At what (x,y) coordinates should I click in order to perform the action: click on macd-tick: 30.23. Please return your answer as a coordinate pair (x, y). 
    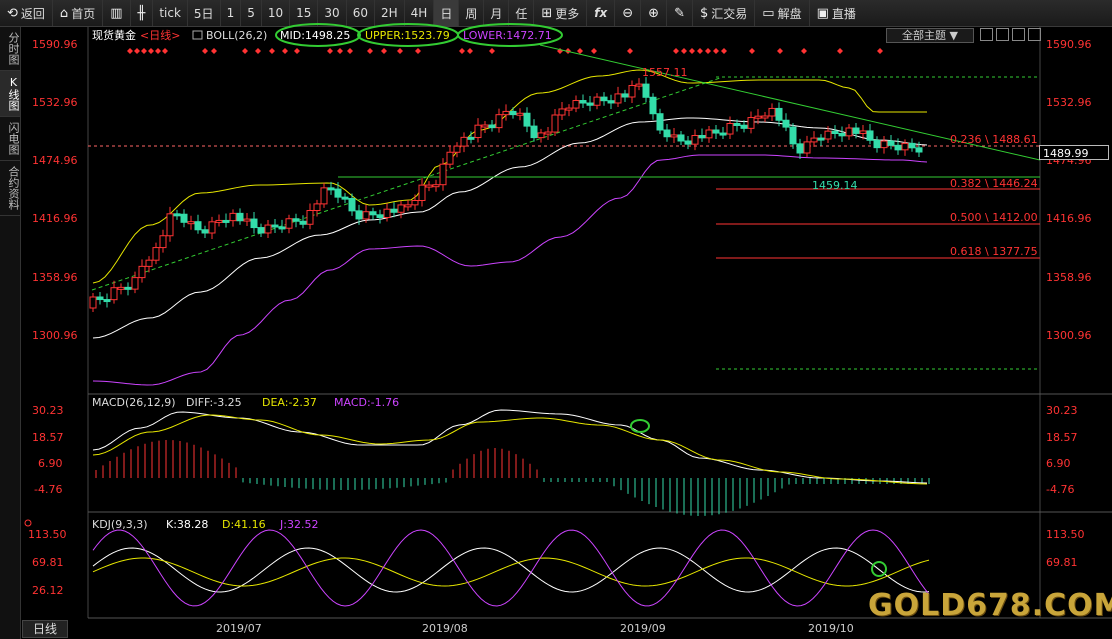
    Looking at the image, I should click on (1062, 410).